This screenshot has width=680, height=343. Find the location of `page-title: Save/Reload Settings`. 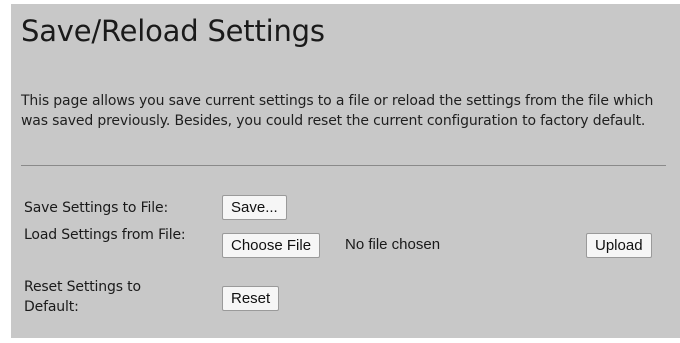

page-title: Save/Reload Settings is located at coordinates (173, 31).